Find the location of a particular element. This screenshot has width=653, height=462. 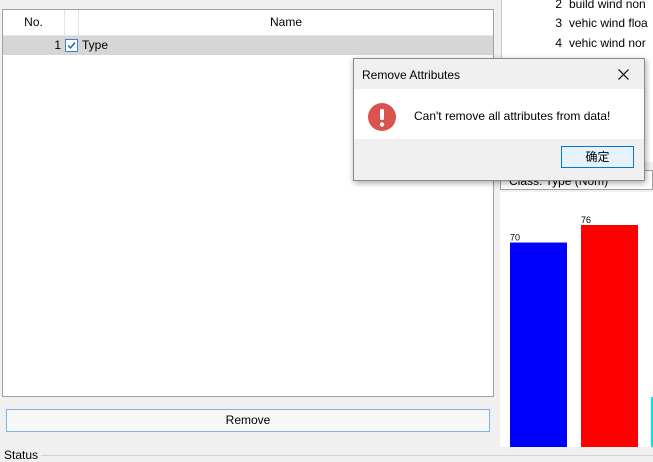

histogram-chart: 70 76 is located at coordinates (581, 331).